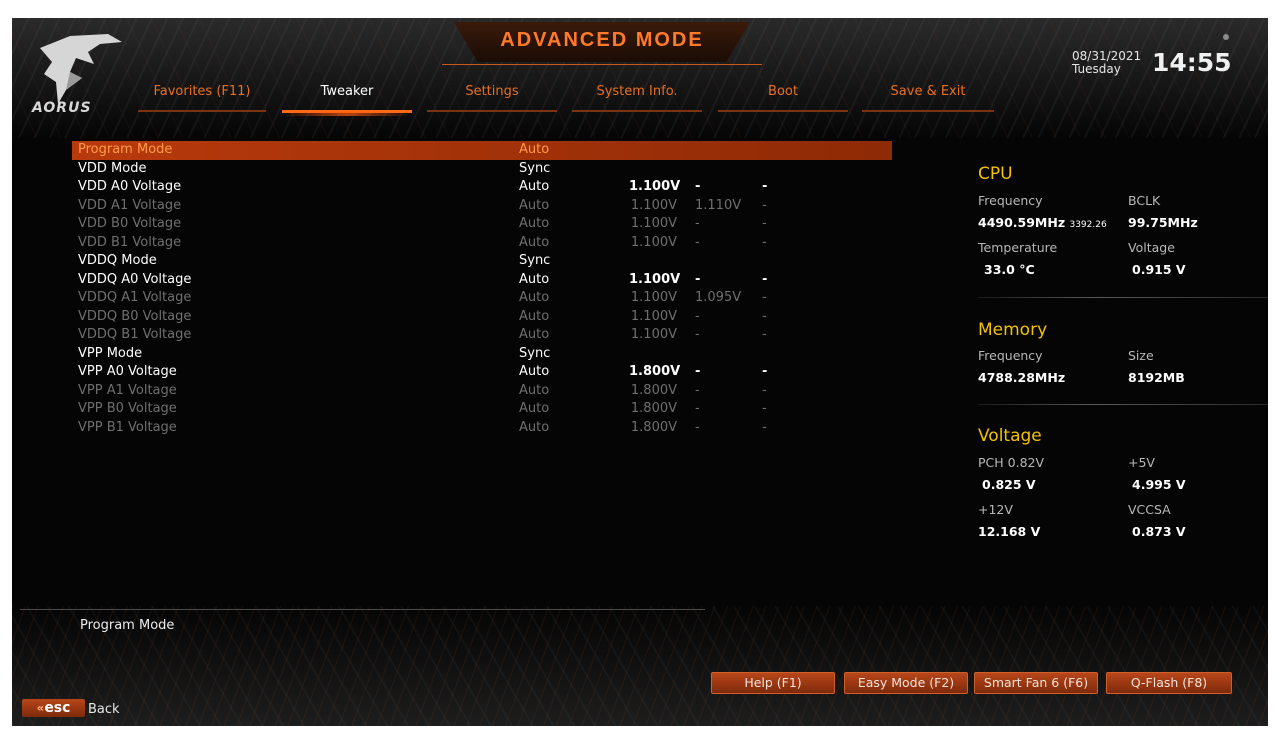  What do you see at coordinates (202, 98) in the screenshot?
I see `tab-favorites: Favorites (F11)` at bounding box center [202, 98].